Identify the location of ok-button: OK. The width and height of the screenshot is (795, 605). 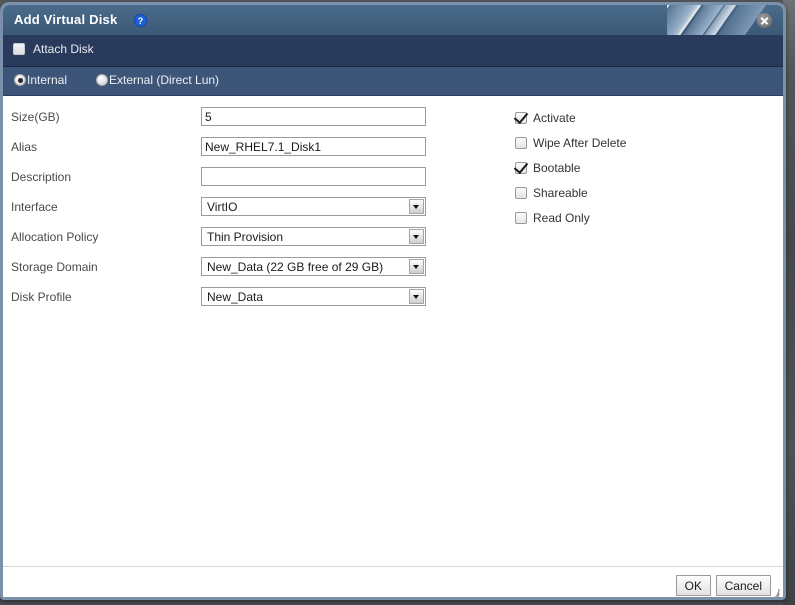
(693, 585).